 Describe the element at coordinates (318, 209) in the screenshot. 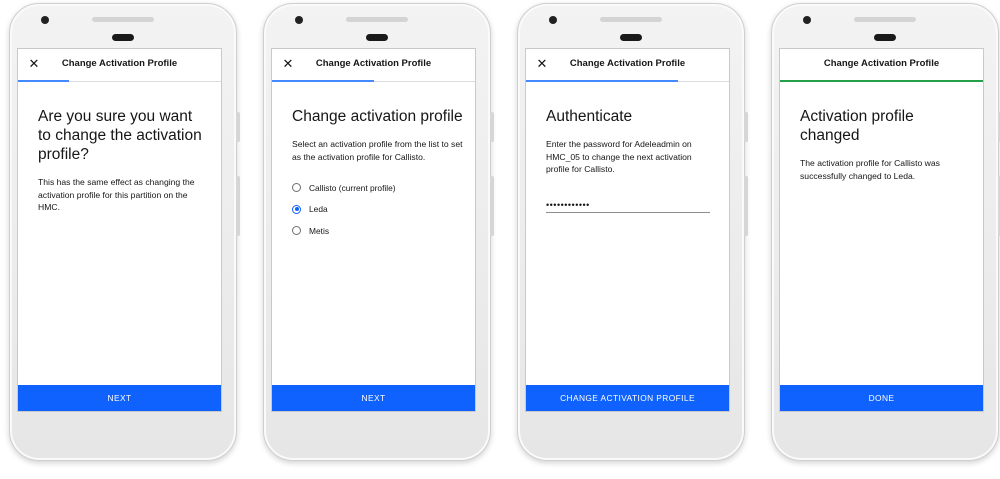

I see `radio-label: Leda` at that location.